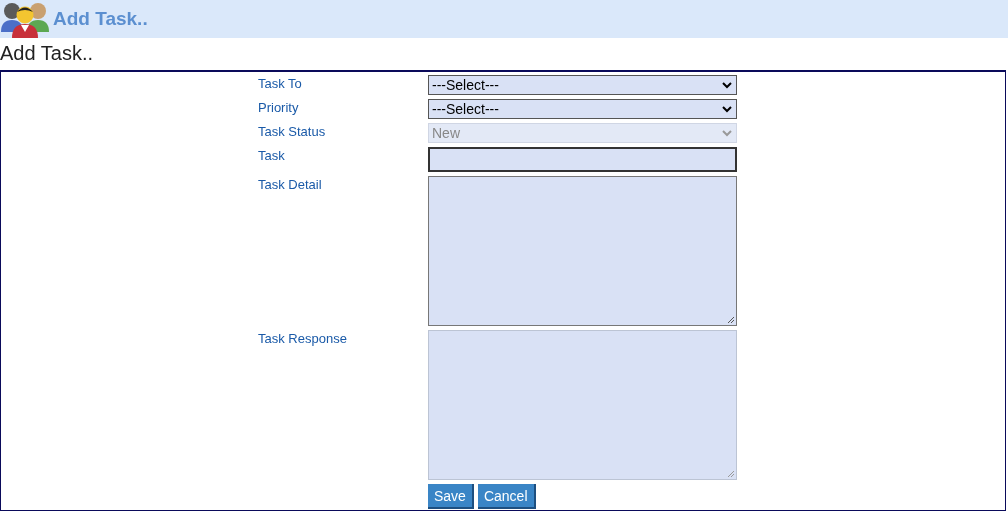 This screenshot has height=516, width=1008. What do you see at coordinates (280, 84) in the screenshot?
I see `field-label: Task To` at bounding box center [280, 84].